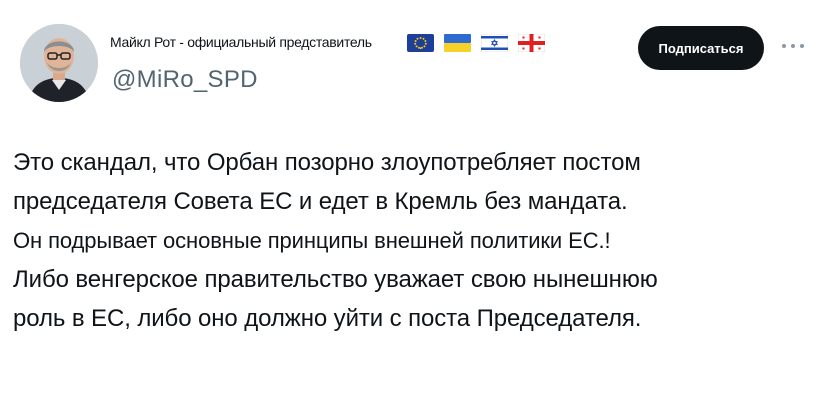  What do you see at coordinates (241, 42) in the screenshot?
I see `display-name: Майкл Рот - официальный представитель` at bounding box center [241, 42].